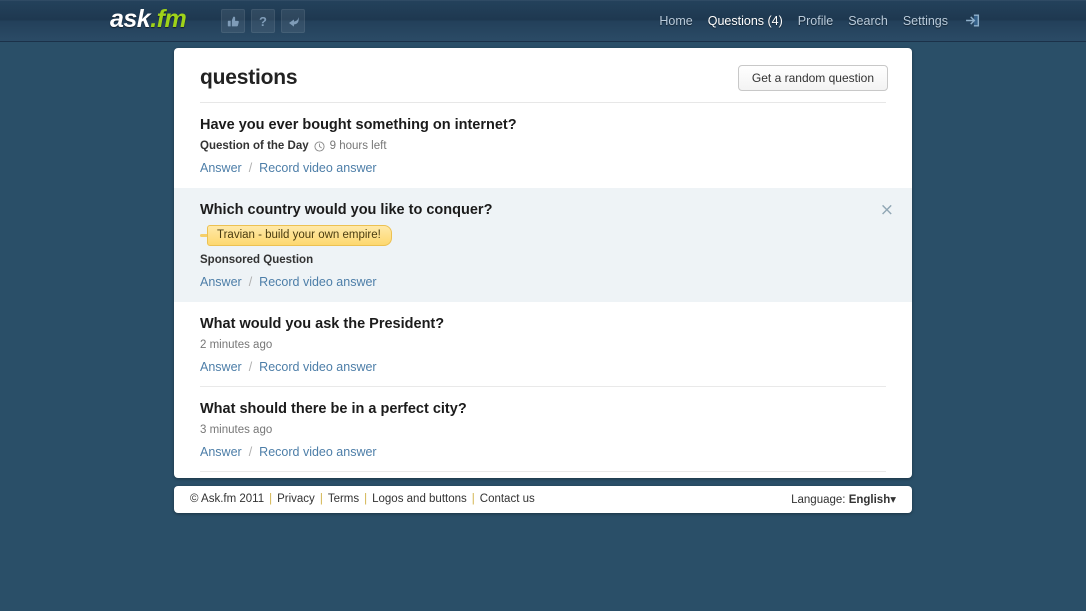 The image size is (1086, 611). Describe the element at coordinates (358, 146) in the screenshot. I see `question-time-left: 9 hours left` at that location.